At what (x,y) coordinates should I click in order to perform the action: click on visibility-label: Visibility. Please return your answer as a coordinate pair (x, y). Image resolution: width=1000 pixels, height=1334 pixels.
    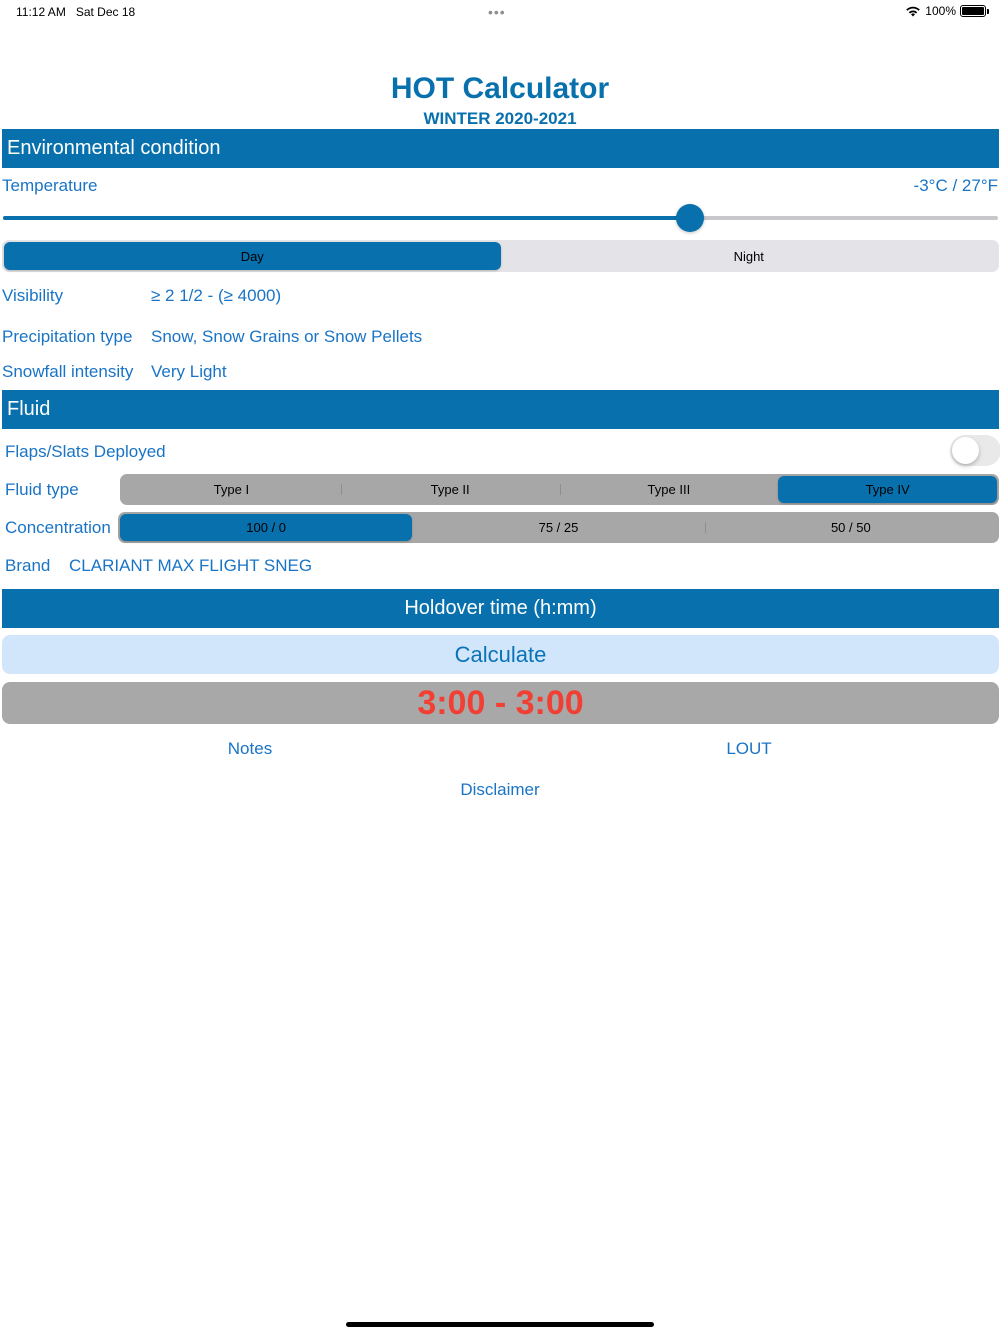
    Looking at the image, I should click on (33, 295).